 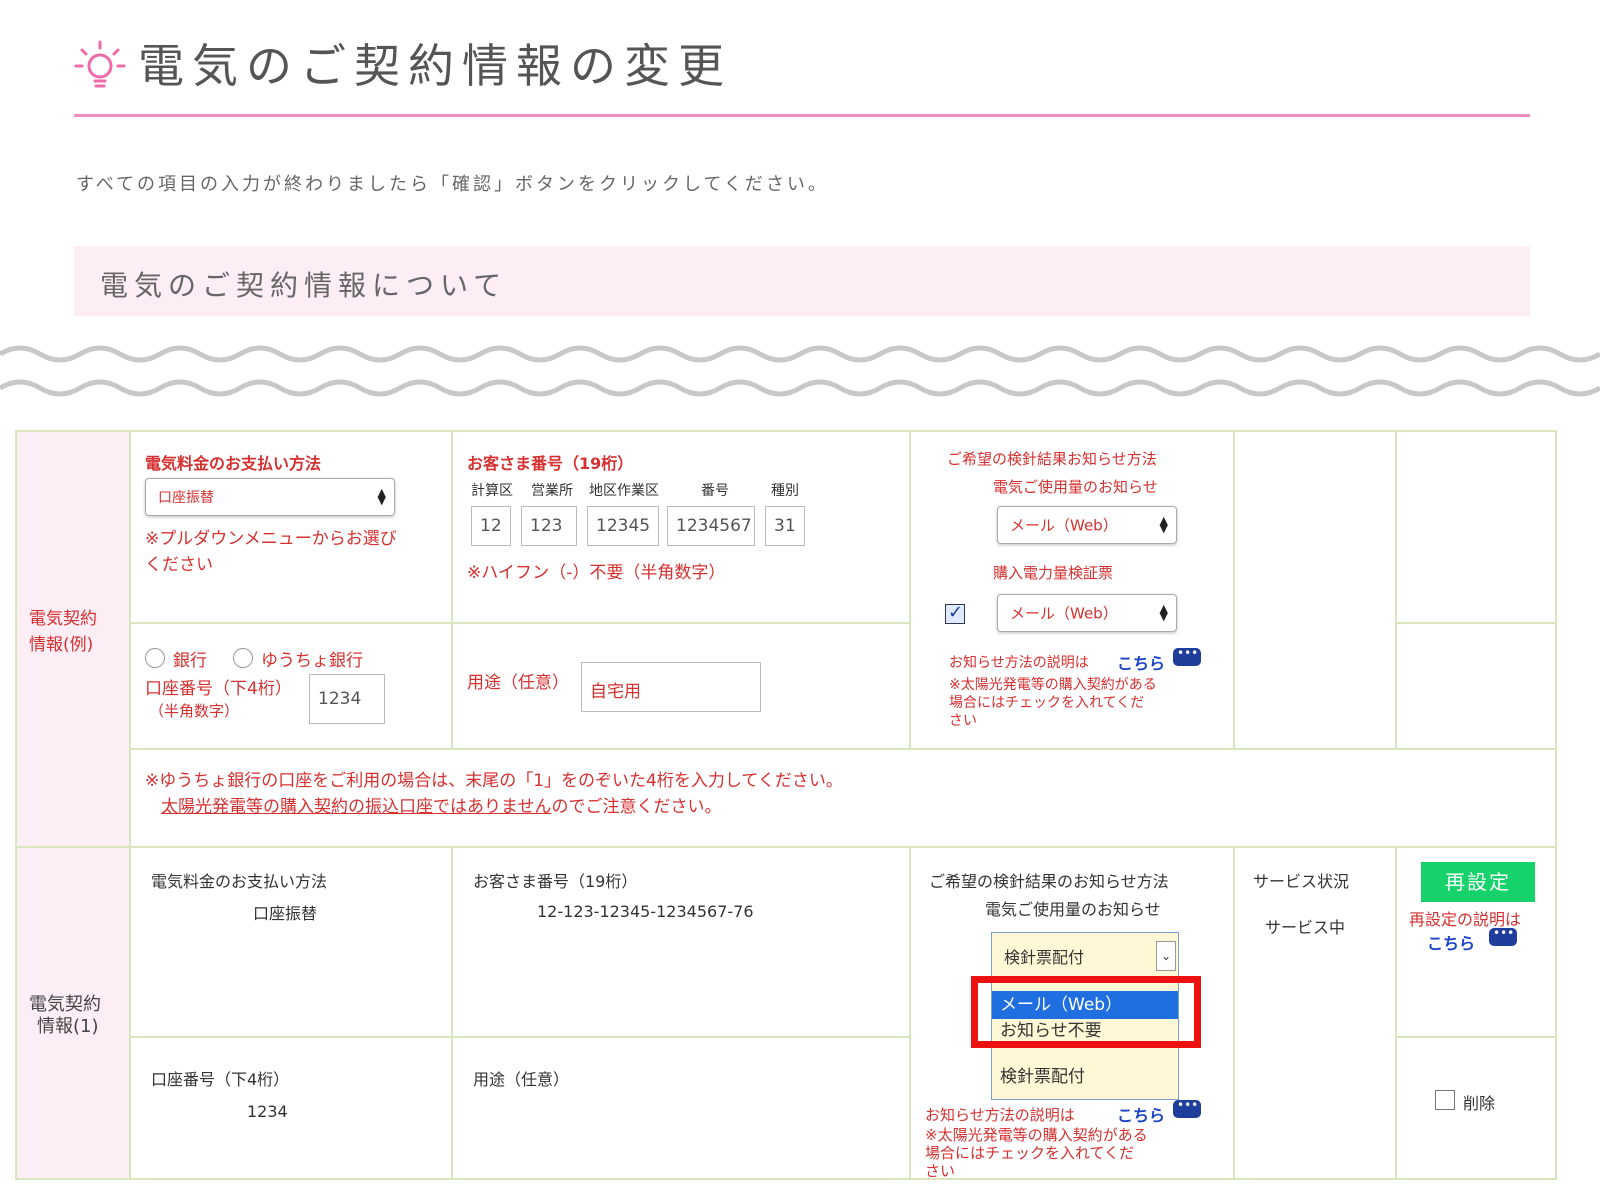 What do you see at coordinates (1476, 942) in the screenshot?
I see `reset-cell: 再設定 再設定の説明は こちら` at bounding box center [1476, 942].